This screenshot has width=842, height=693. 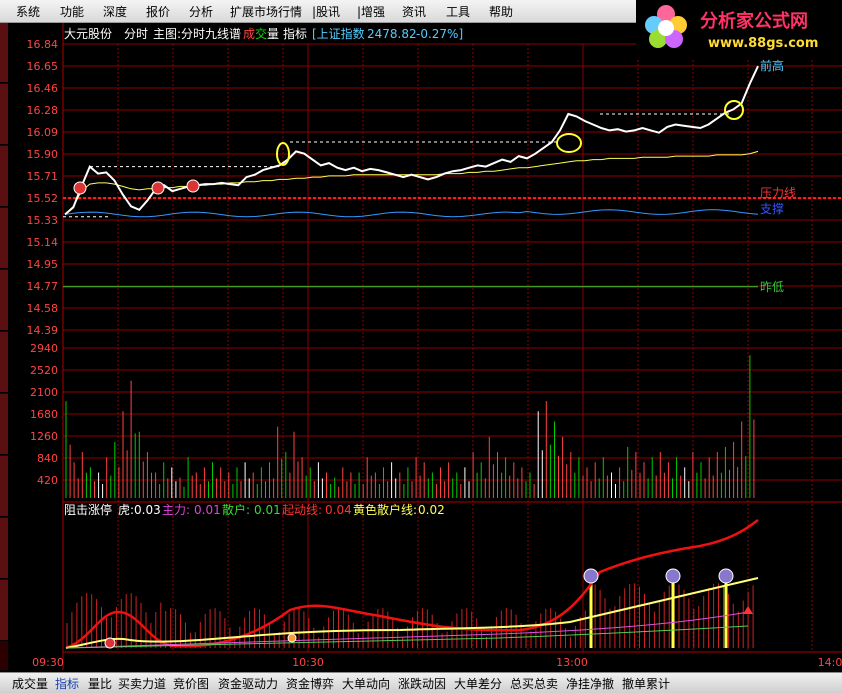 What do you see at coordinates (158, 11) in the screenshot?
I see `menu-quote: 报价` at bounding box center [158, 11].